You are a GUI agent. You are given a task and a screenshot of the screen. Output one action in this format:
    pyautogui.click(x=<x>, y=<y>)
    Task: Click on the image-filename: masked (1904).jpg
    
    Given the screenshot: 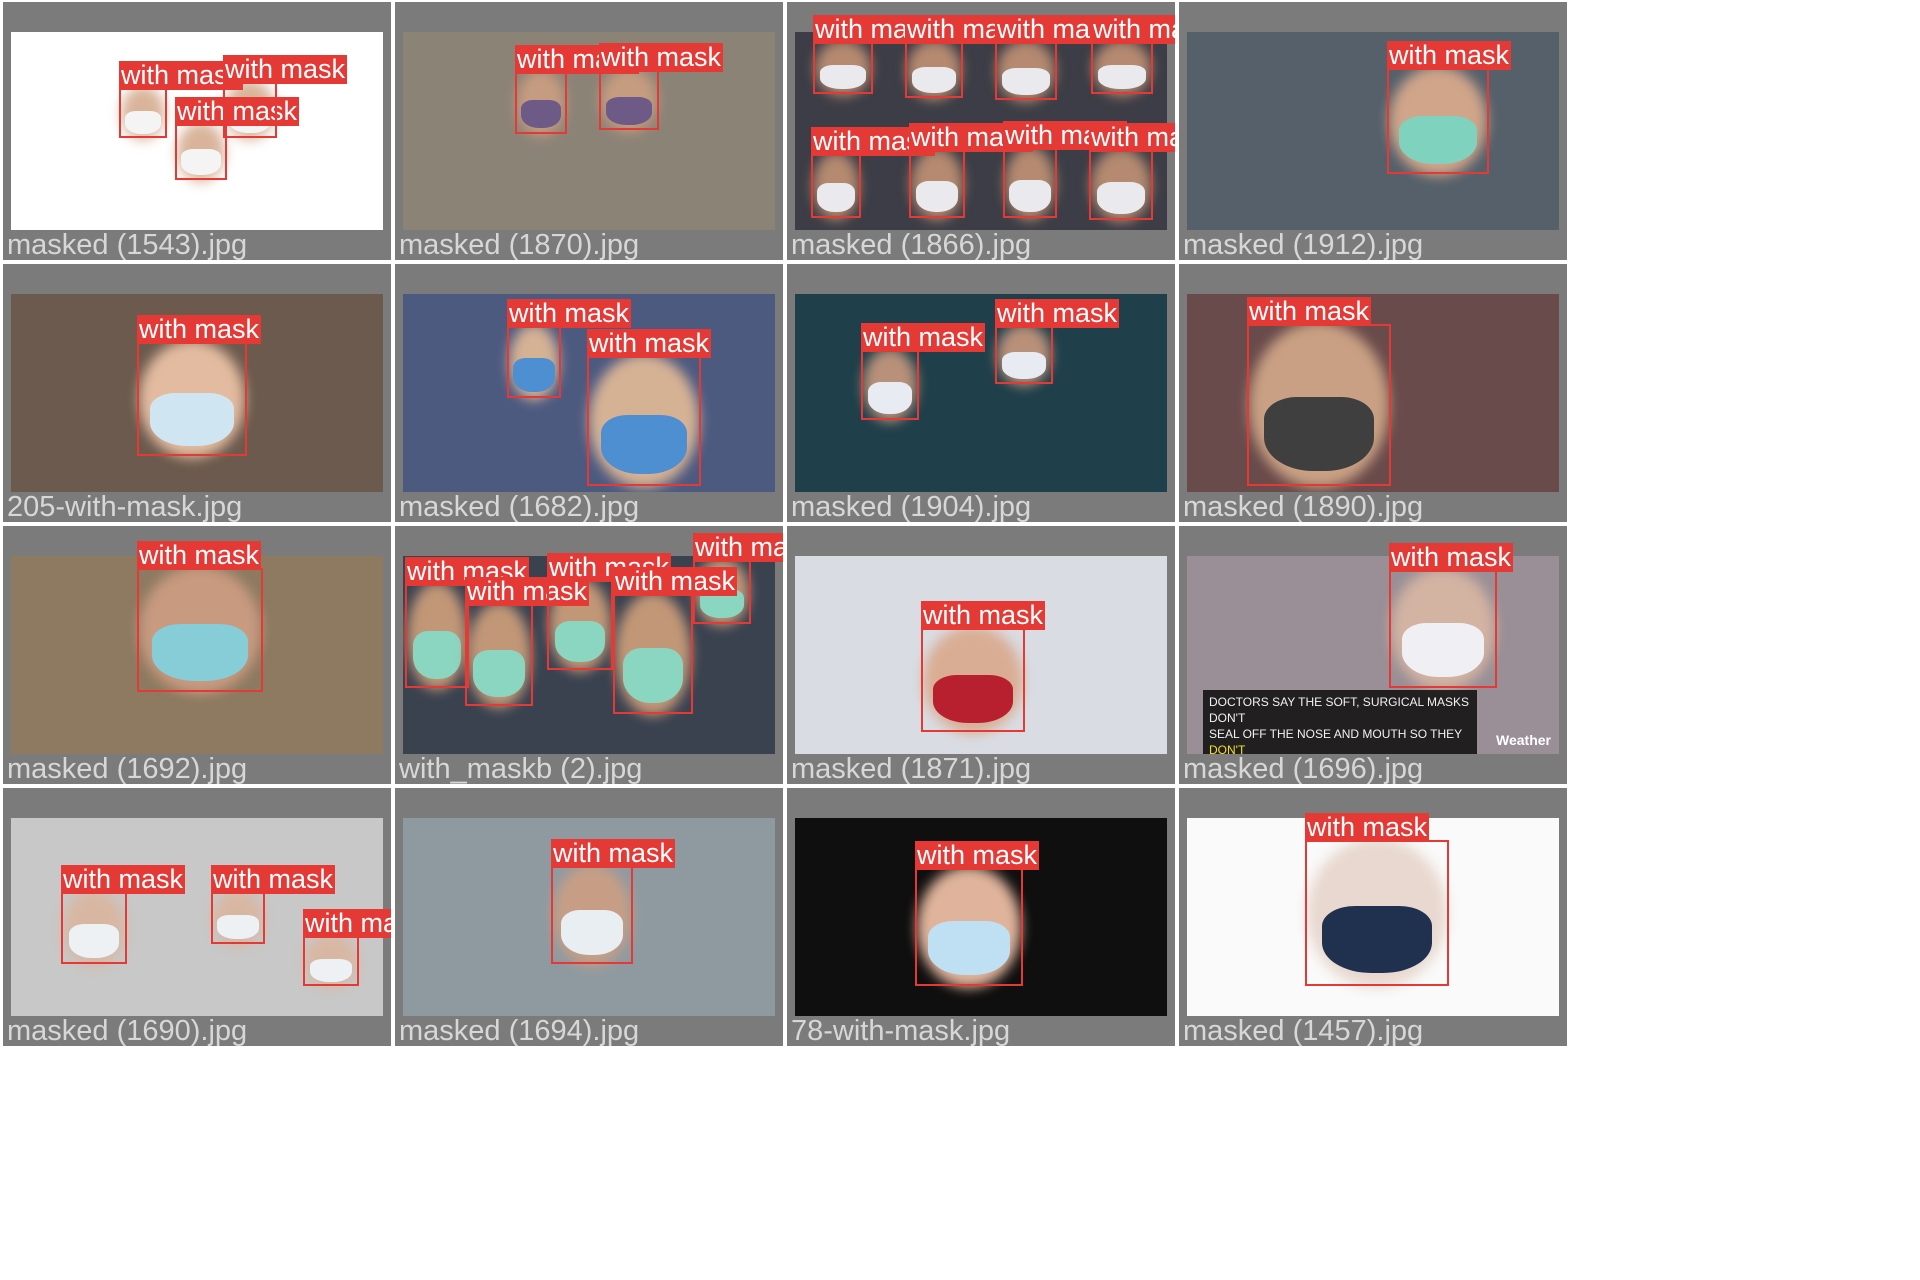 What is the action you would take?
    pyautogui.click(x=911, y=506)
    